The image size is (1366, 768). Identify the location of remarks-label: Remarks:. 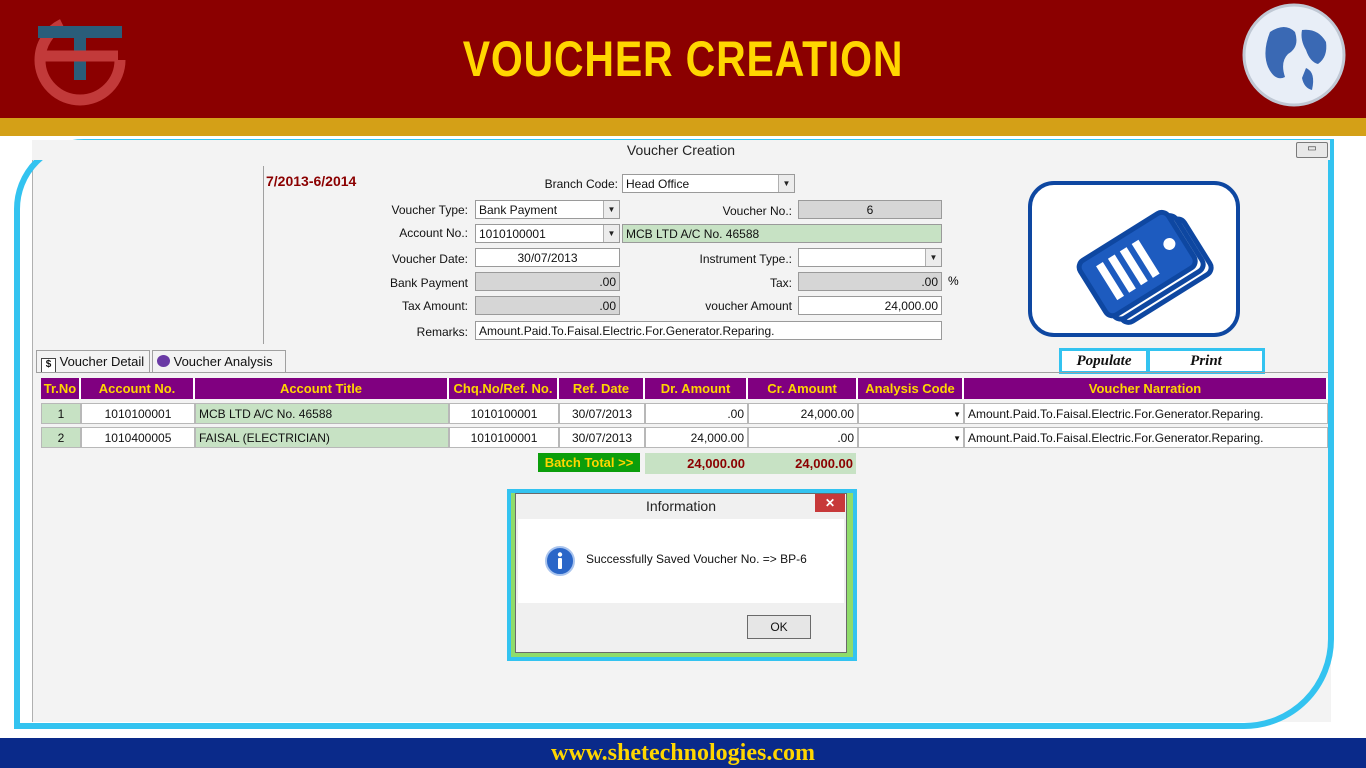
(442, 332).